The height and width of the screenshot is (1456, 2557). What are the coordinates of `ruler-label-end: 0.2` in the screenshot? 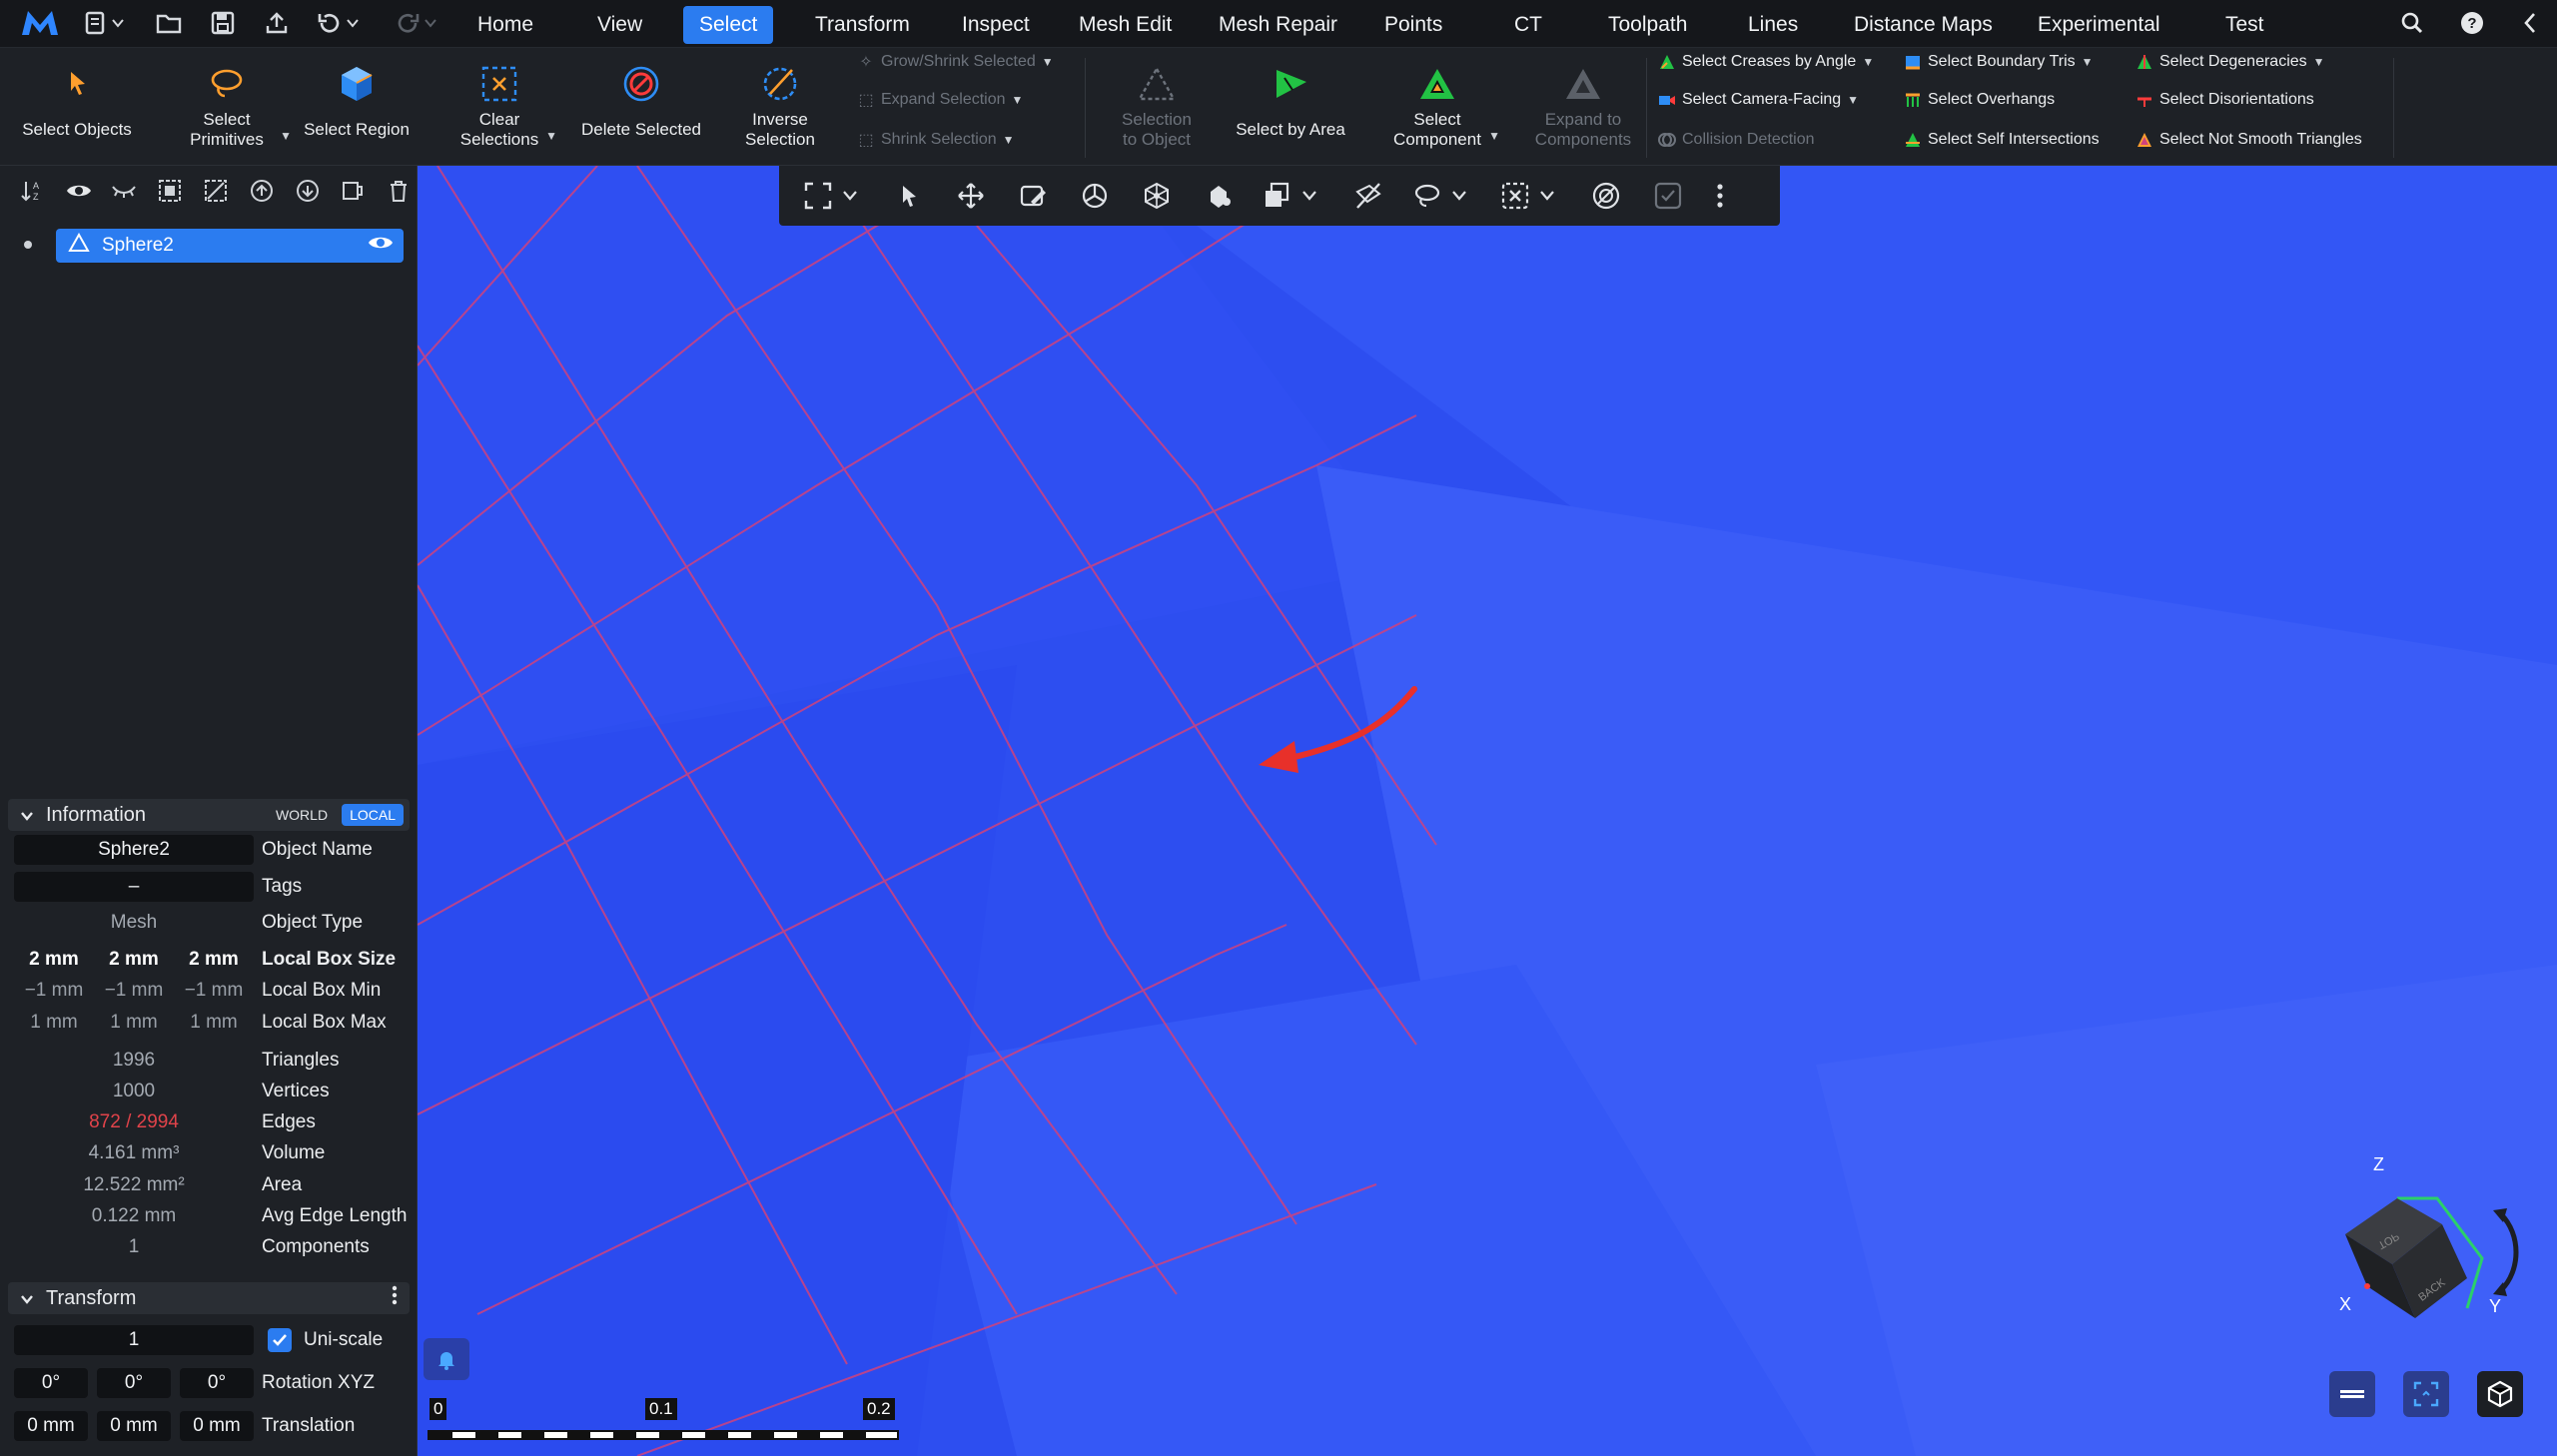 It's located at (879, 1409).